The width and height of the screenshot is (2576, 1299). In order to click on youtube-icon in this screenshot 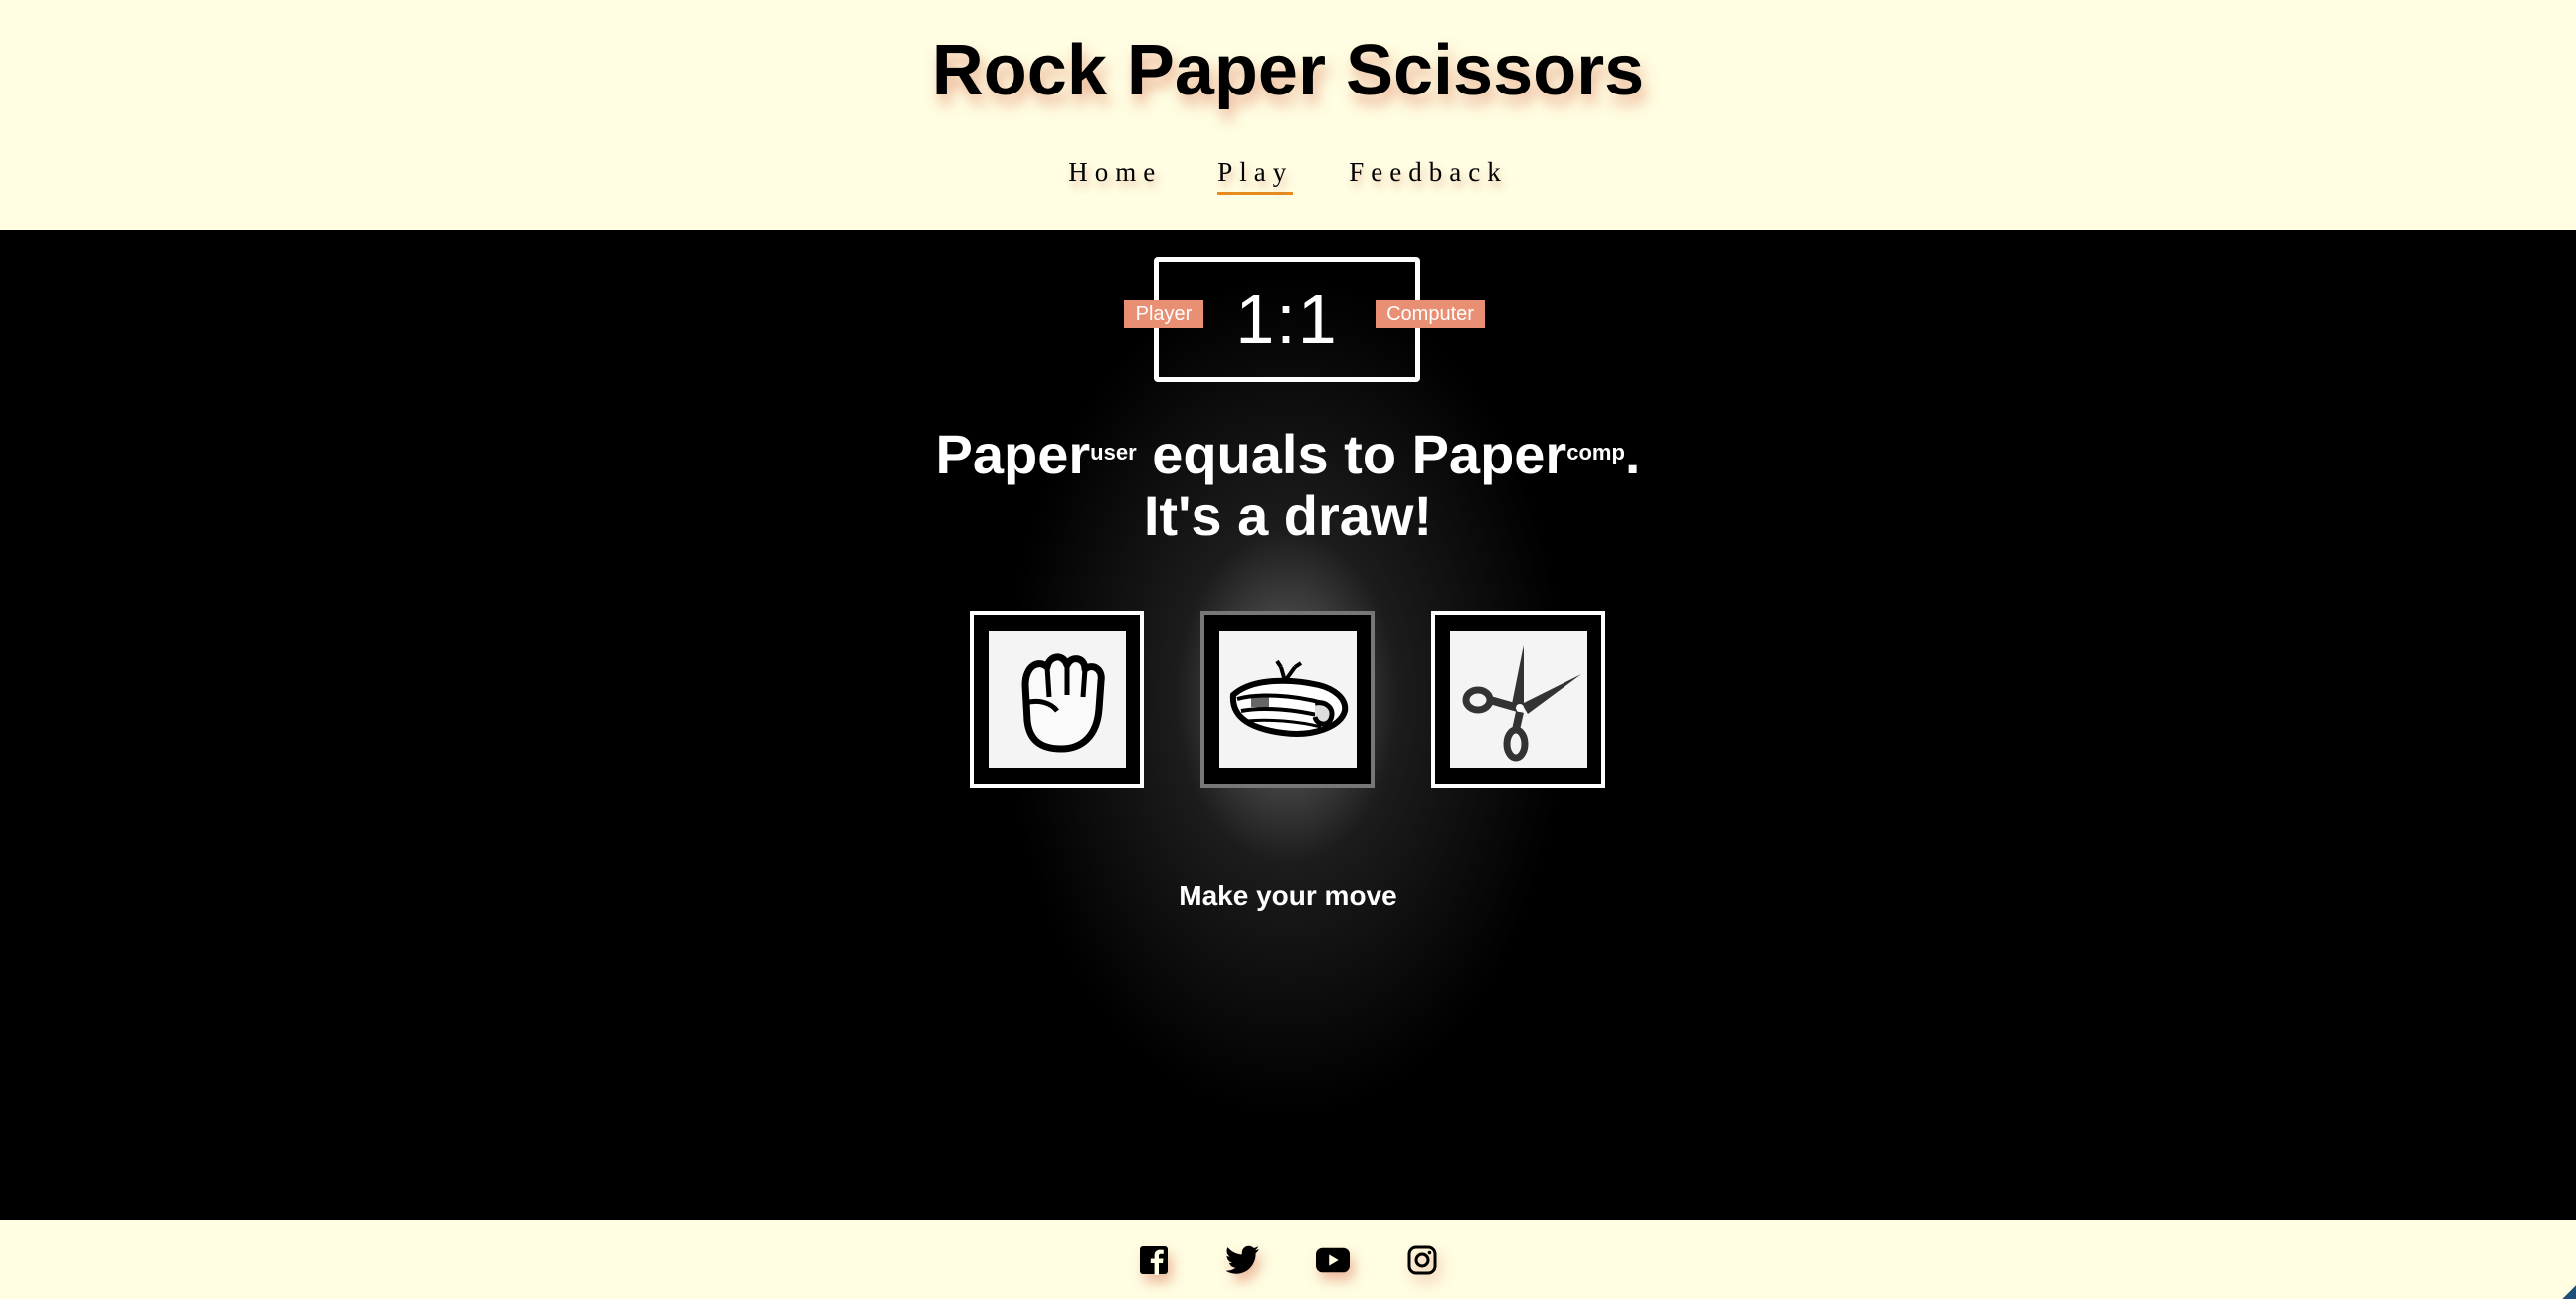, I will do `click(1333, 1260)`.